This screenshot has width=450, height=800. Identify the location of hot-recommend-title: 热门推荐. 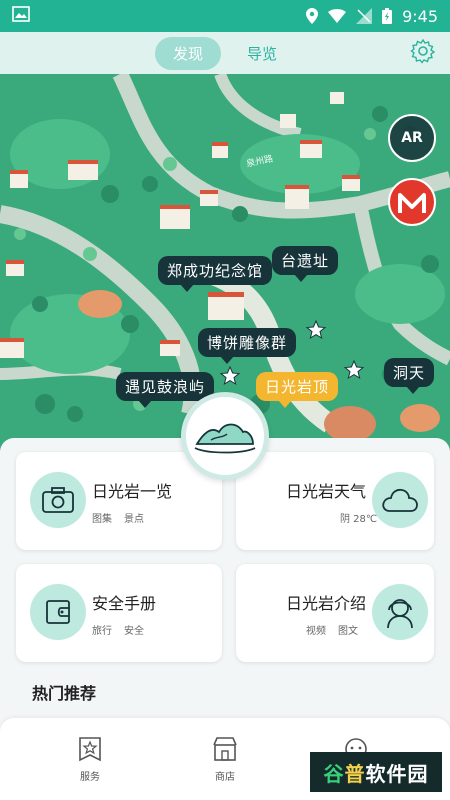
(64, 693).